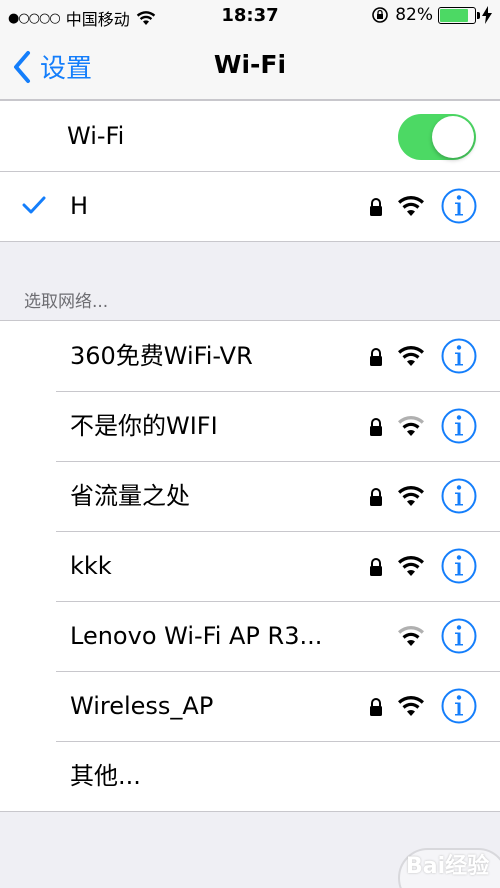 The width and height of the screenshot is (500, 888). I want to click on network-row: 省流量之处, so click(250, 496).